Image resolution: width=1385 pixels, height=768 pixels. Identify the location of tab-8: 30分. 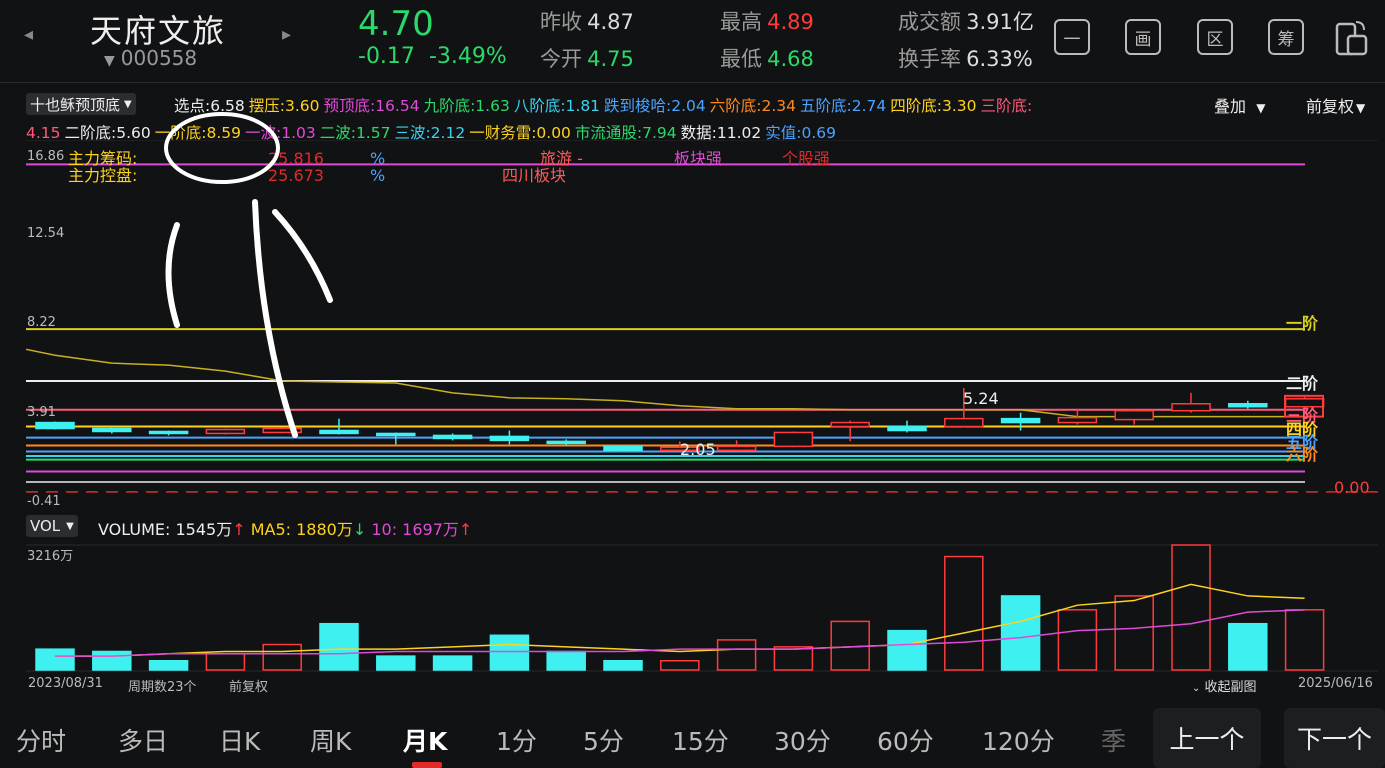
(802, 740).